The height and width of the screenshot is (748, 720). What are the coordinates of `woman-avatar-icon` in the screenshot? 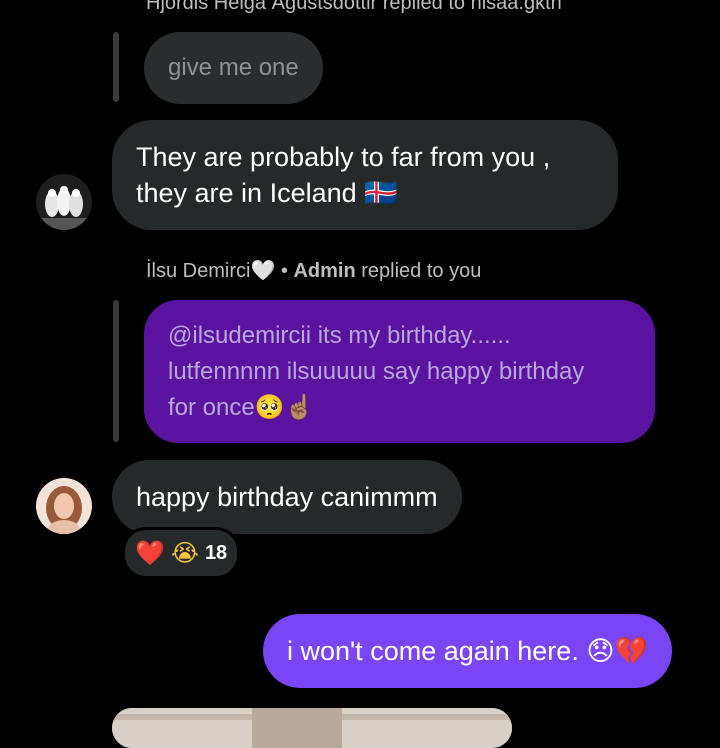 It's located at (64, 506).